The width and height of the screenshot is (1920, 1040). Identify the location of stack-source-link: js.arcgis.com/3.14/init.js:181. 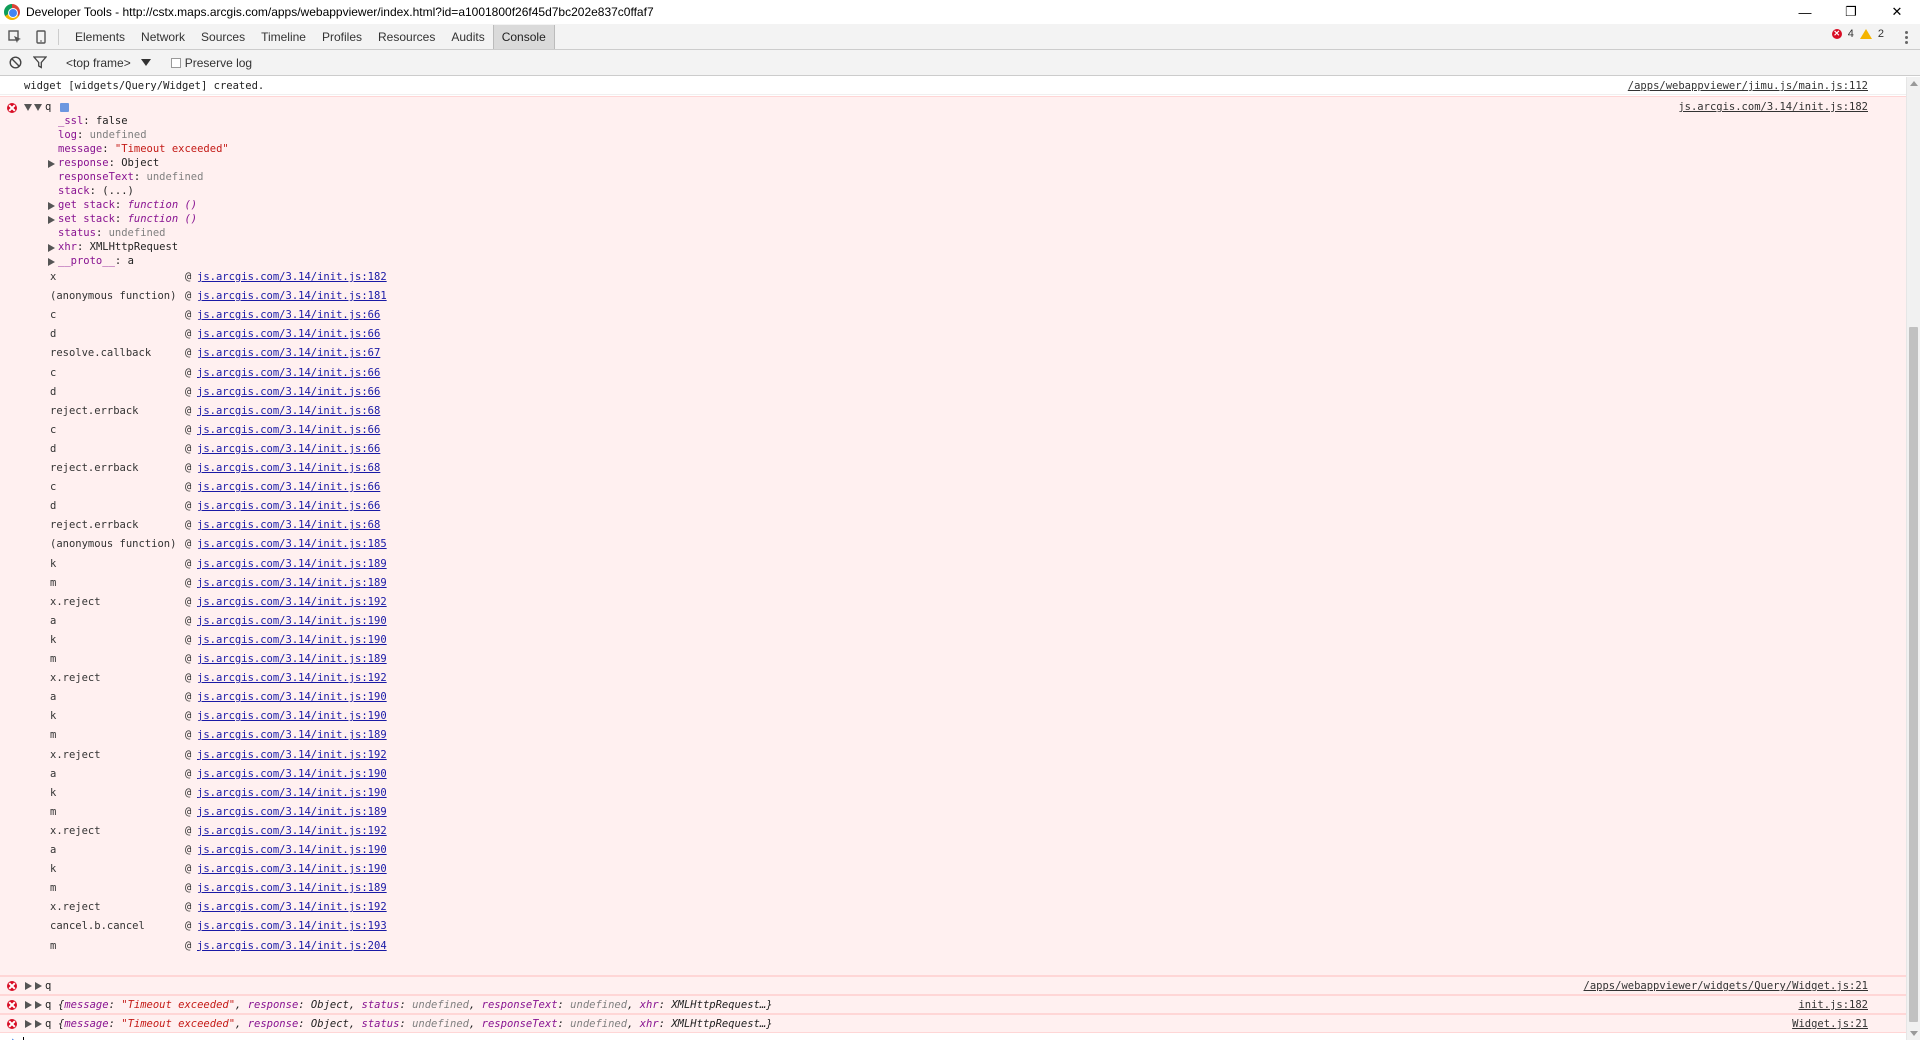
(292, 296).